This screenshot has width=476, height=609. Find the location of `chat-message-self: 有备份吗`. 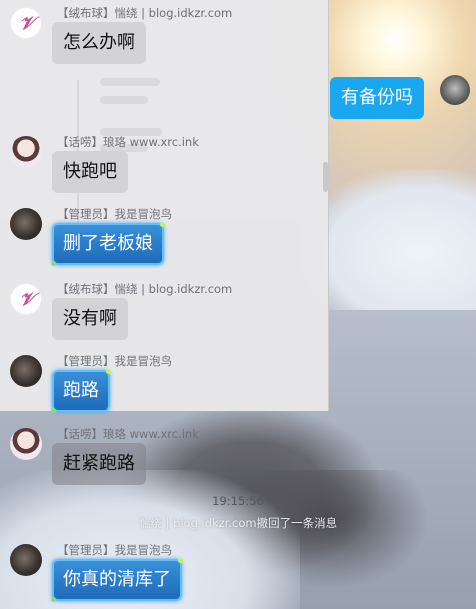

chat-message-self: 有备份吗 is located at coordinates (400, 97).